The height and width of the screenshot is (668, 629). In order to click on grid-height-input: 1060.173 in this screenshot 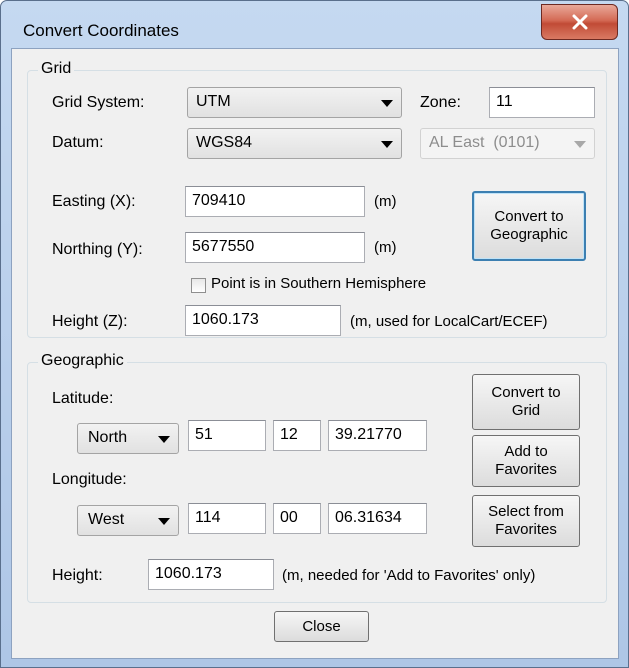, I will do `click(263, 320)`.